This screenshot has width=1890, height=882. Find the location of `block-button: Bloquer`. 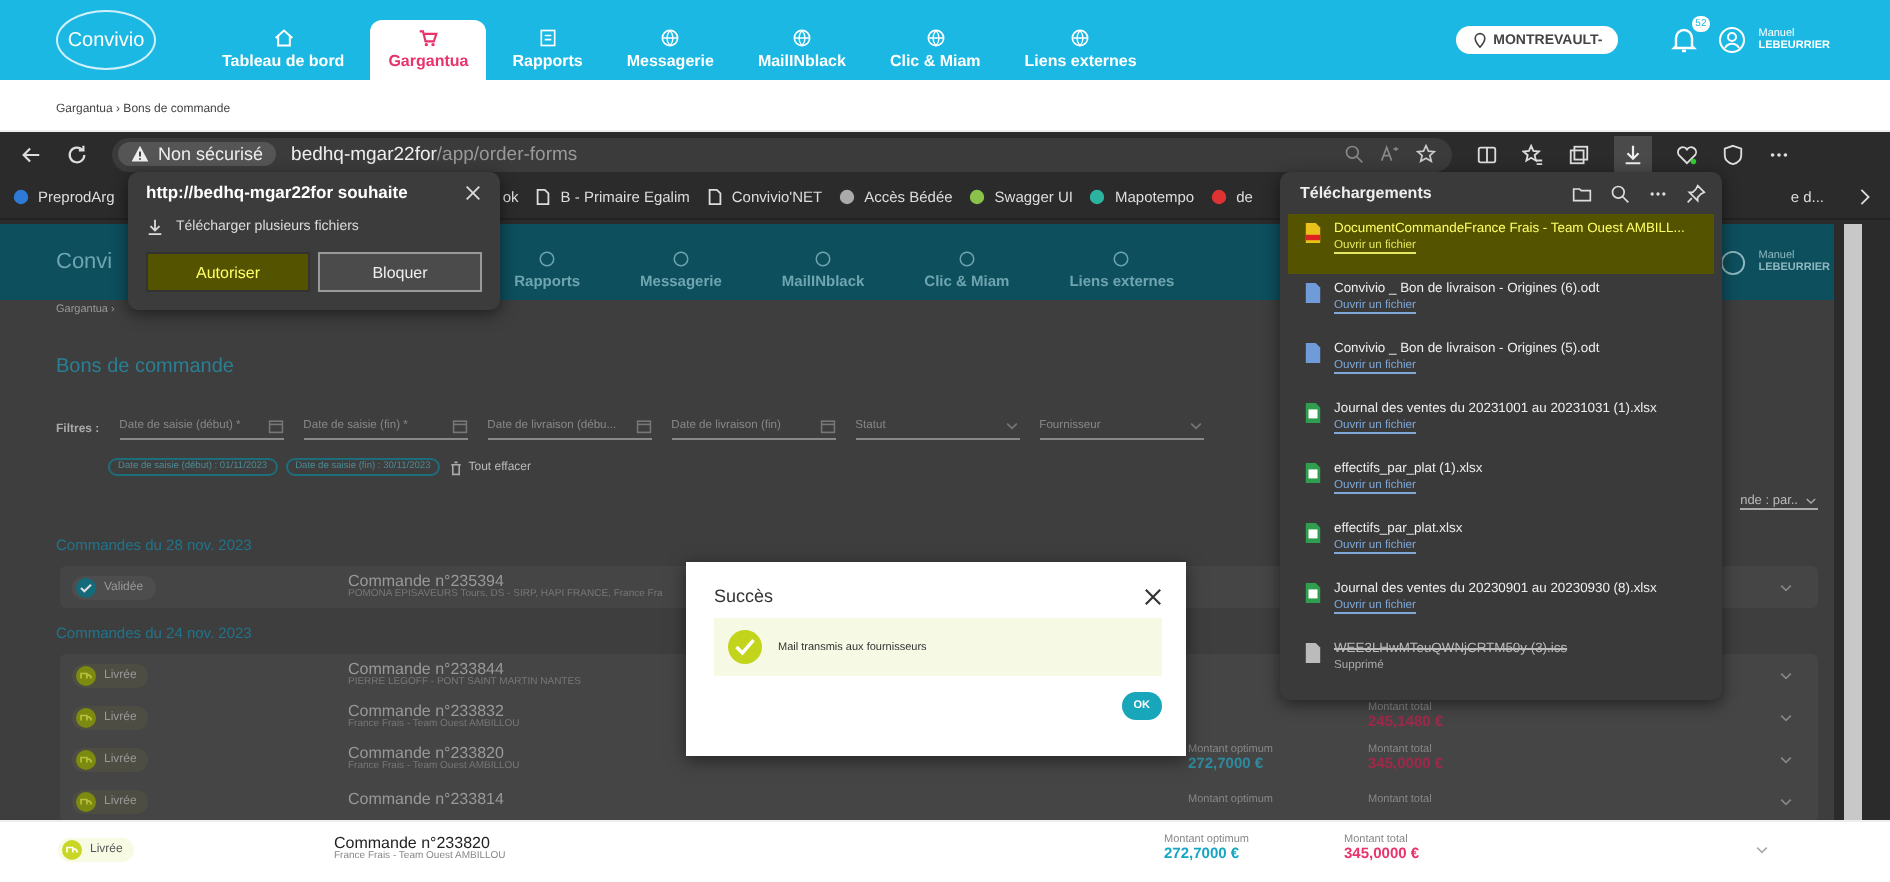

block-button: Bloquer is located at coordinates (400, 272).